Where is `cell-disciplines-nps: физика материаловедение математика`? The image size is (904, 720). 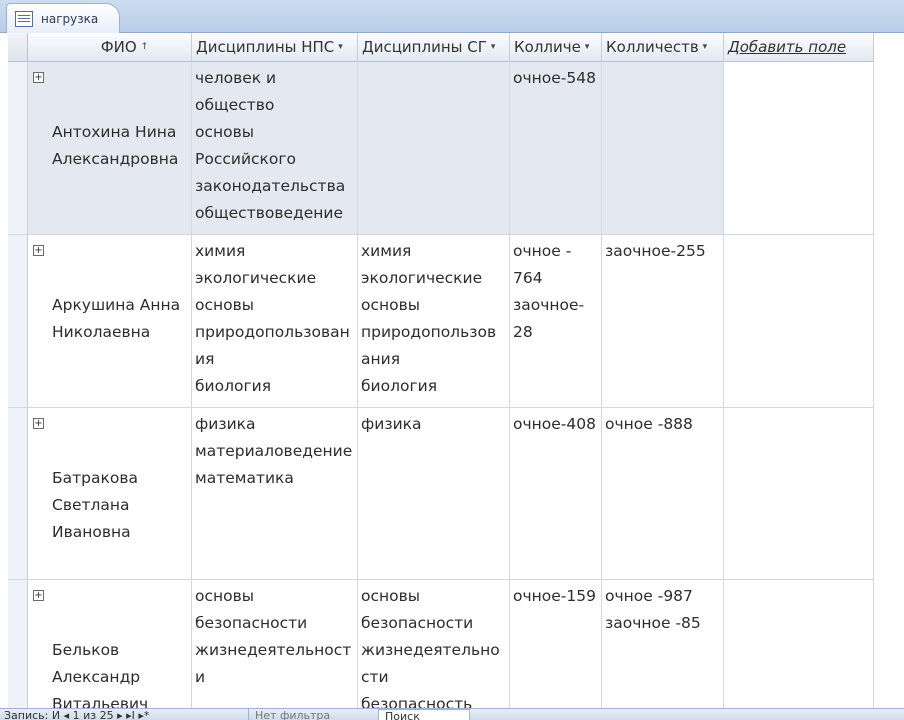
cell-disciplines-nps: физика материаловедение математика is located at coordinates (275, 494).